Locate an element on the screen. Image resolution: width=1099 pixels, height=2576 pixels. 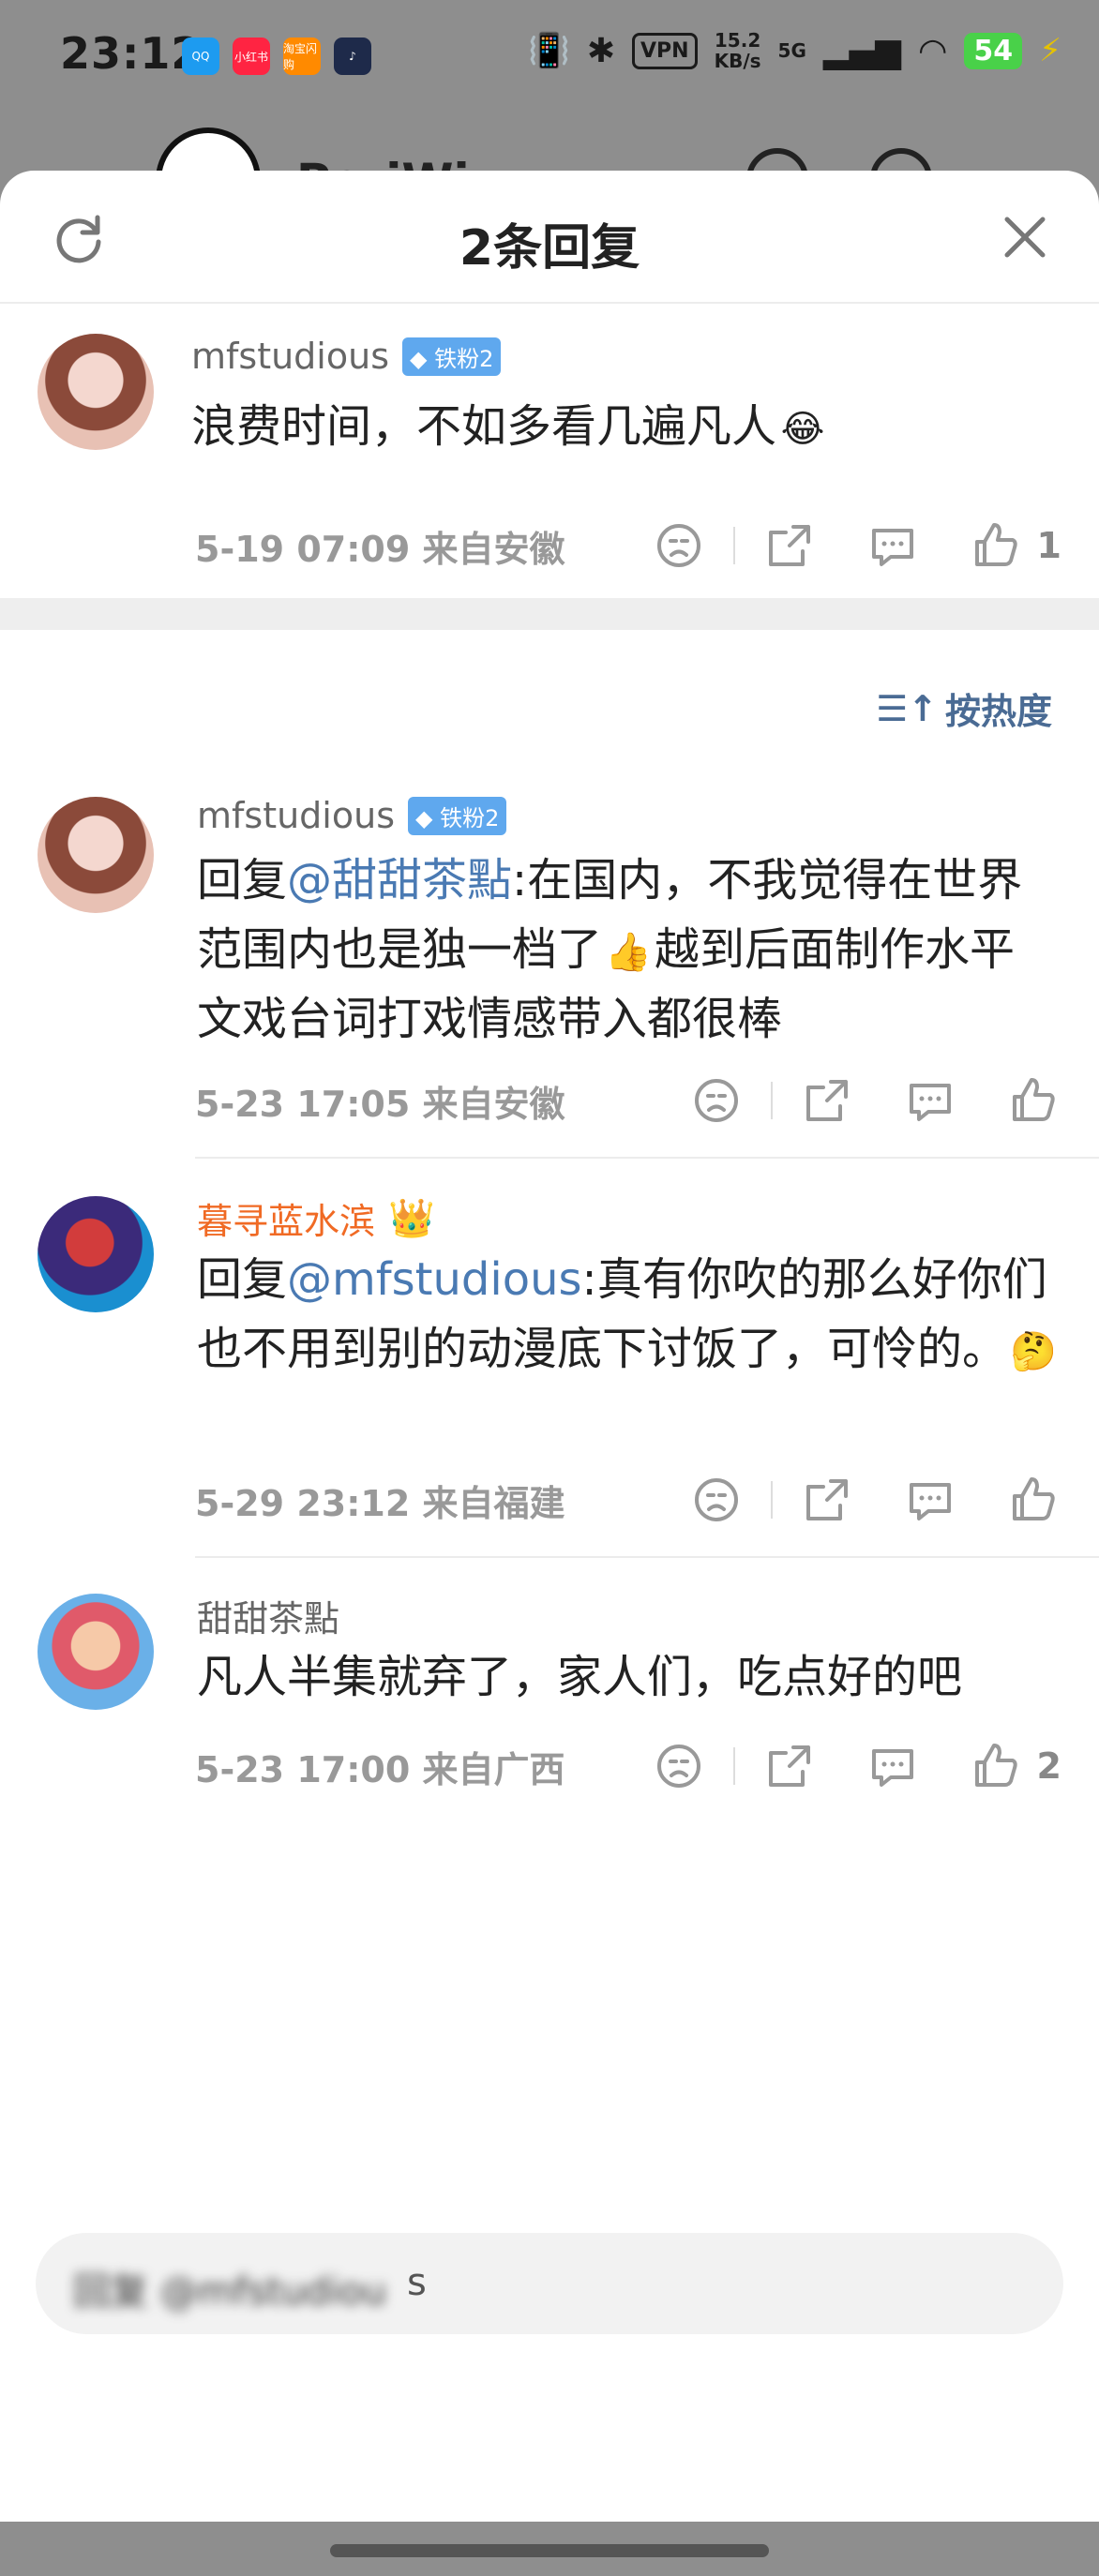
reply-author: 暮寻蓝水滨 👑 is located at coordinates (316, 1218).